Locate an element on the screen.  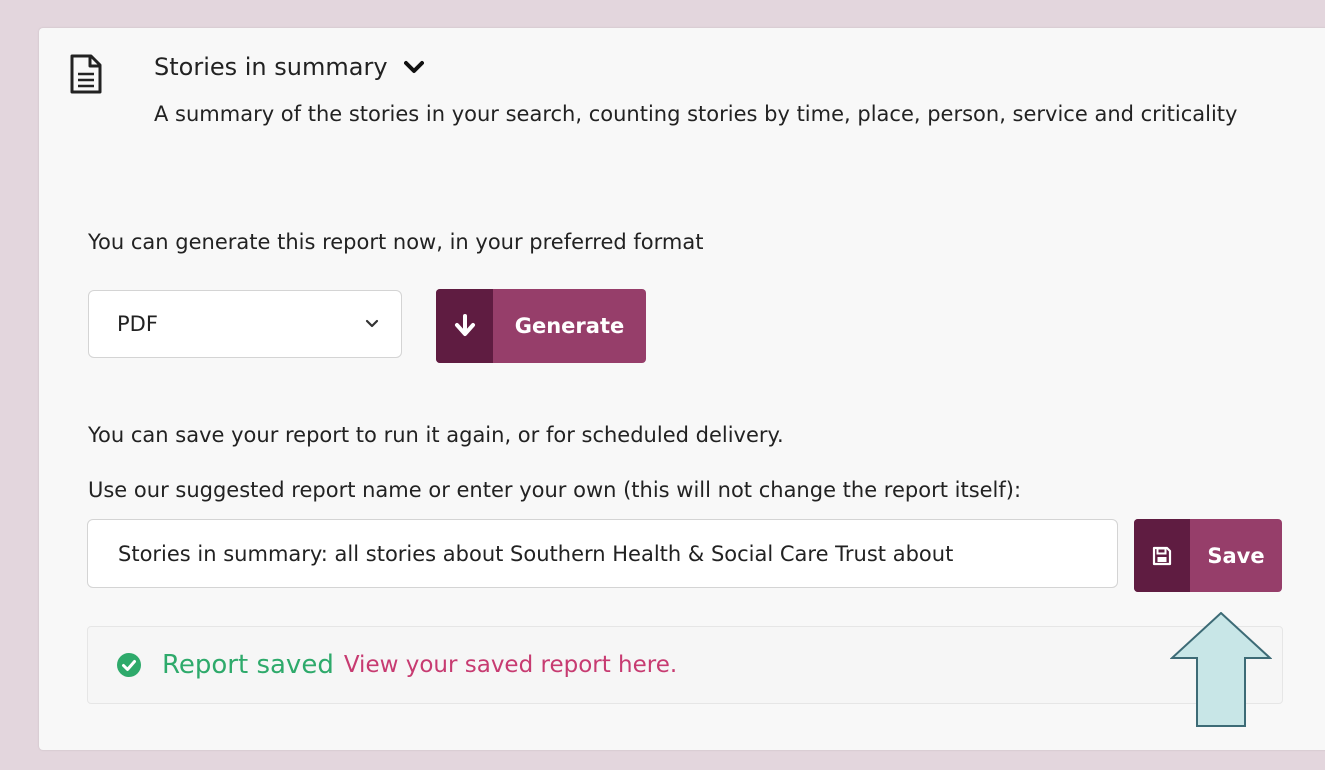
arrow-down-icon is located at coordinates (464, 326).